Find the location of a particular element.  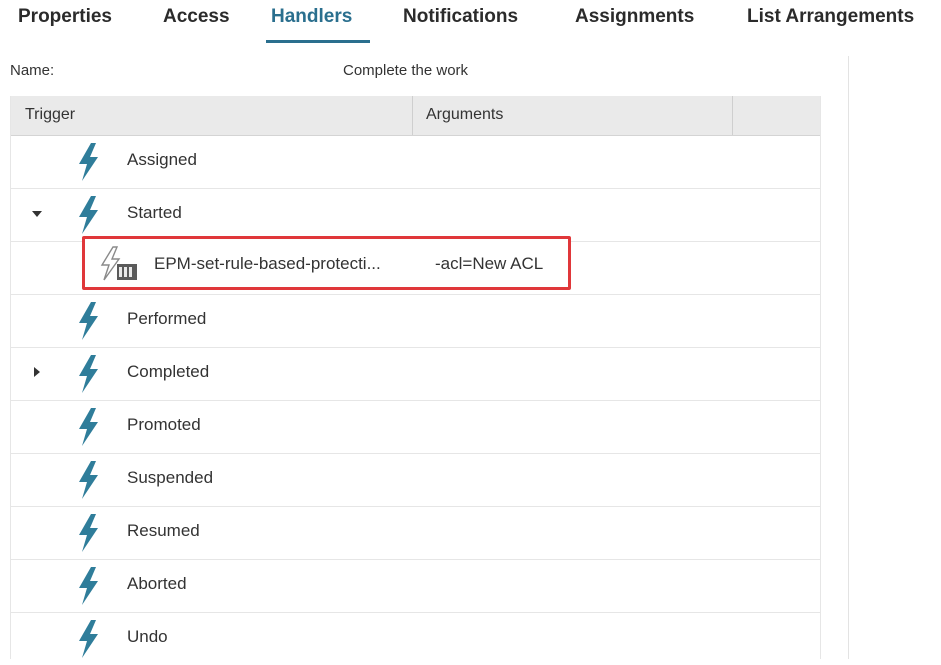

trigger-label: Suspended is located at coordinates (170, 477).